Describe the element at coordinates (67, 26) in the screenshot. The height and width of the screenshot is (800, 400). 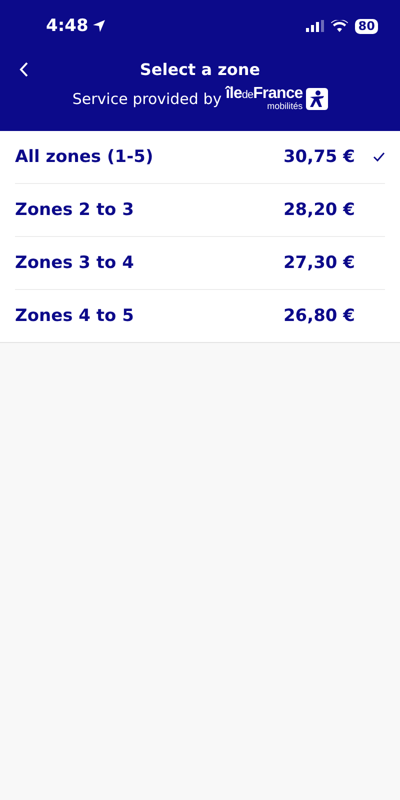
I see `status-time: 4:48` at that location.